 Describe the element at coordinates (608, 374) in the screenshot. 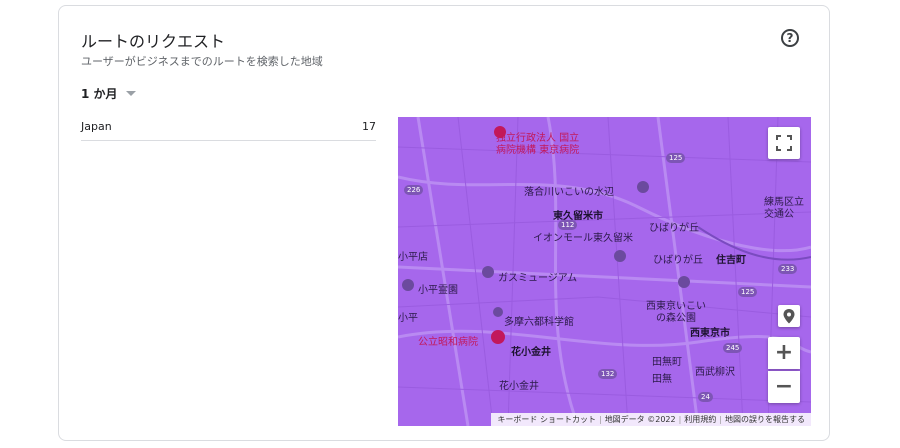

I see `route-badge: 132` at that location.